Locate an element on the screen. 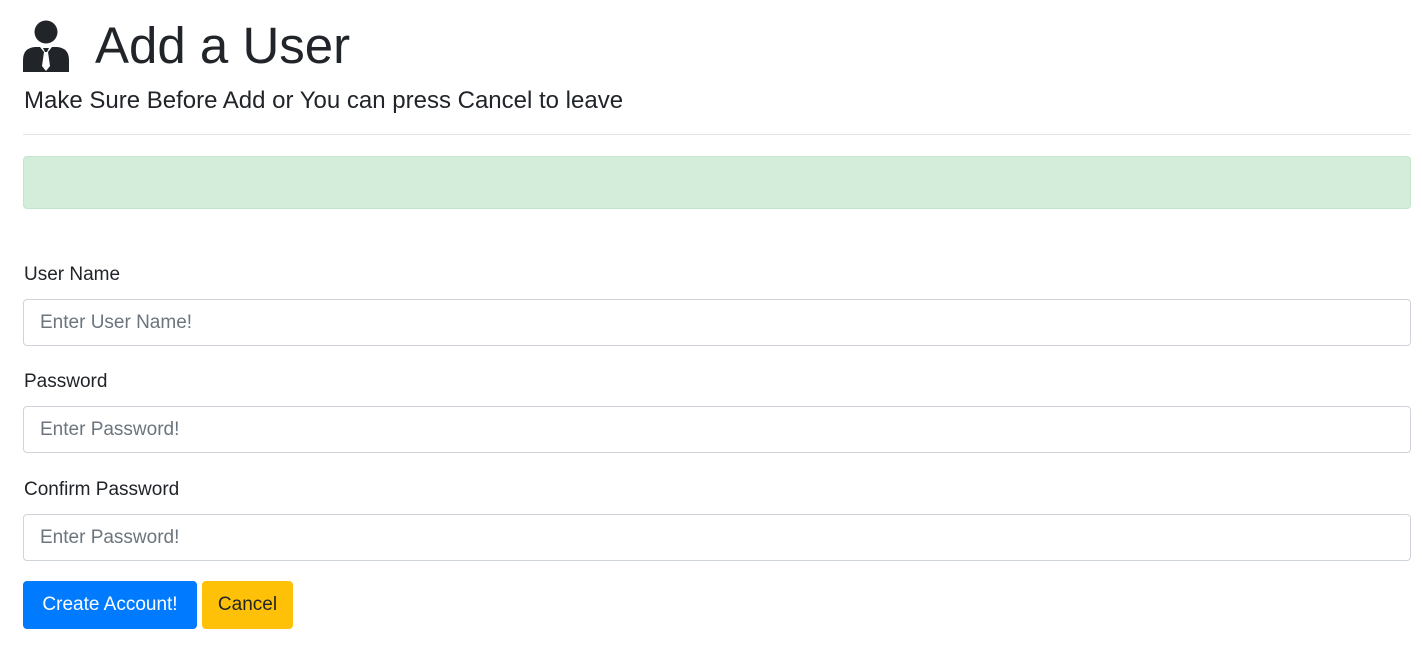 Image resolution: width=1422 pixels, height=663 pixels. password-label: Password is located at coordinates (66, 381).